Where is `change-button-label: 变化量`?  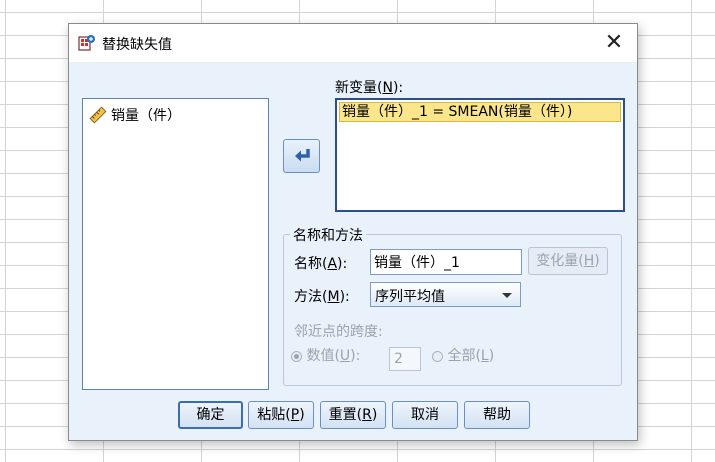 change-button-label: 变化量 is located at coordinates (557, 261).